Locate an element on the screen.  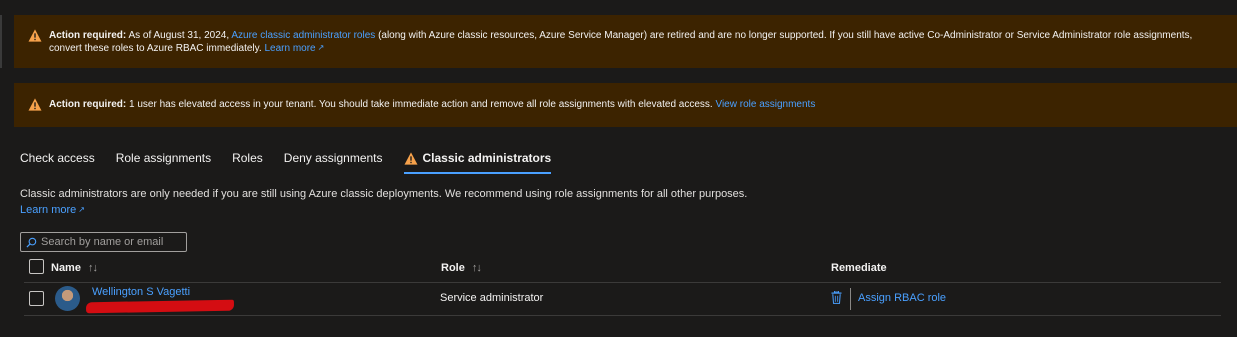
column-header-role: Role ↑↓ is located at coordinates (461, 268).